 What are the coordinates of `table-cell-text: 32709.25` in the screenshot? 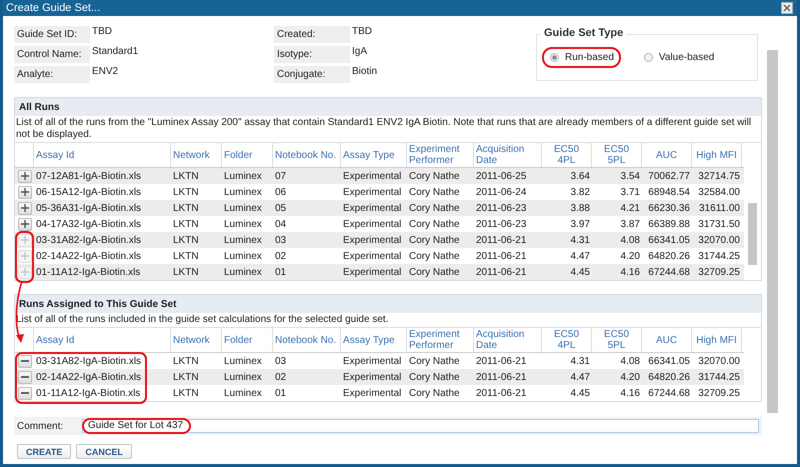 It's located at (719, 272).